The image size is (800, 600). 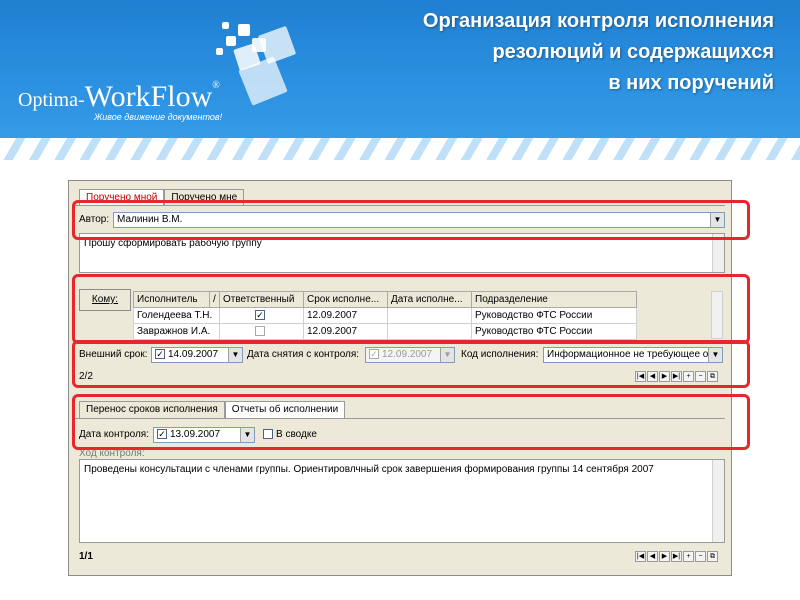 What do you see at coordinates (148, 96) in the screenshot?
I see `logo-name: WorkFlow` at bounding box center [148, 96].